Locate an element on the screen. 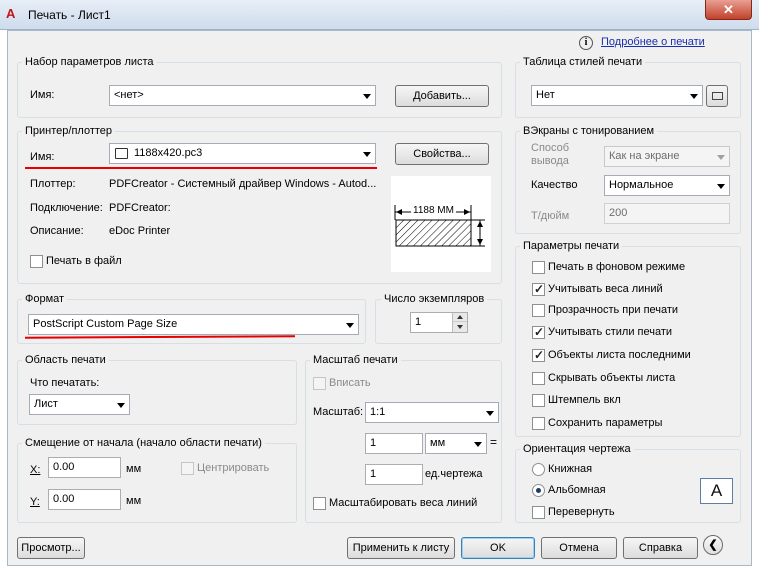 The image size is (759, 573). offset-y-label: Y: is located at coordinates (35, 502).